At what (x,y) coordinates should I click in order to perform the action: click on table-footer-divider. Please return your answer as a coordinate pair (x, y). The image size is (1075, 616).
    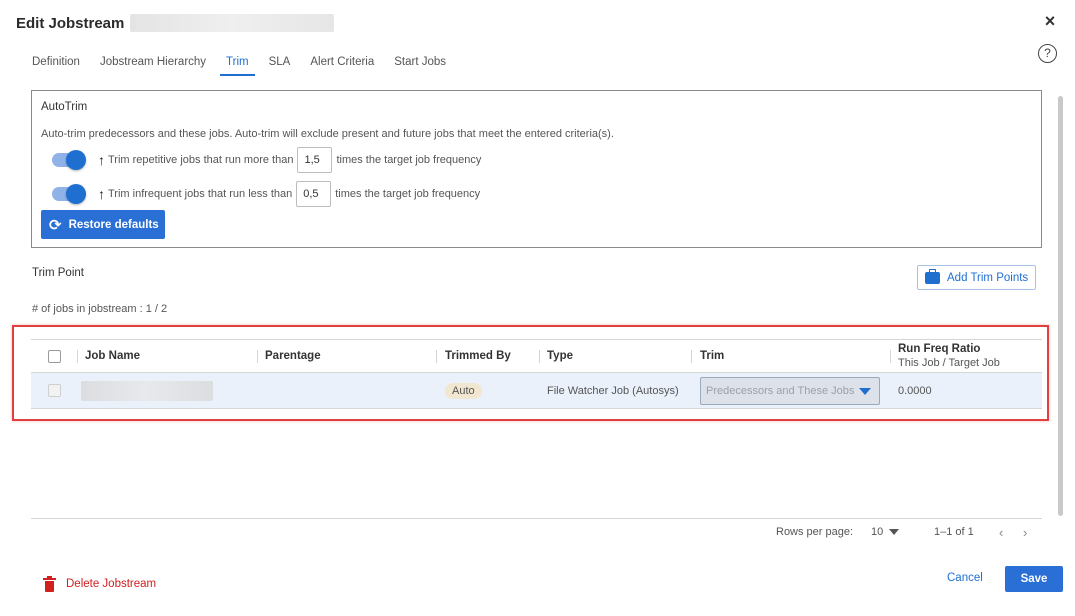
    Looking at the image, I should click on (536, 518).